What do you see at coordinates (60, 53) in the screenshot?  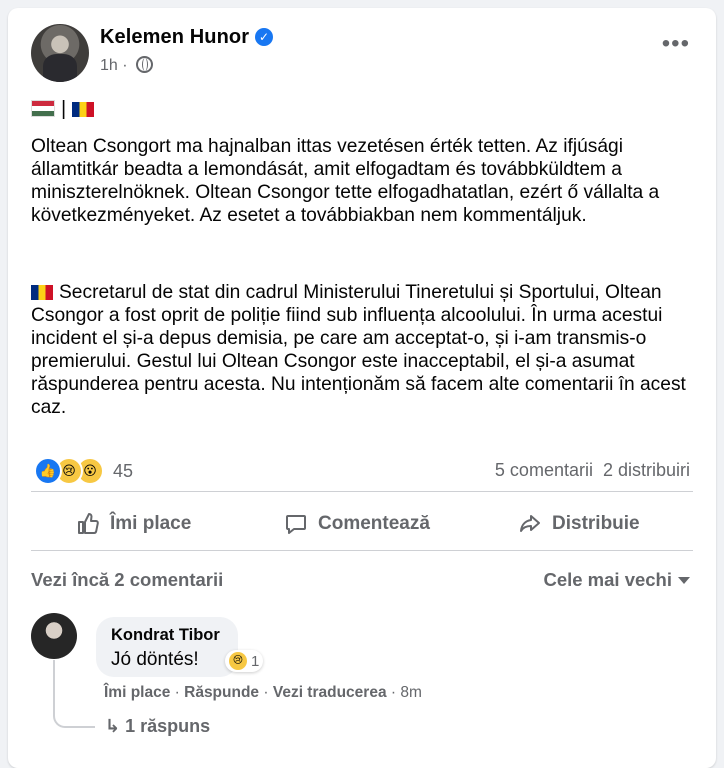 I see `author-avatar` at bounding box center [60, 53].